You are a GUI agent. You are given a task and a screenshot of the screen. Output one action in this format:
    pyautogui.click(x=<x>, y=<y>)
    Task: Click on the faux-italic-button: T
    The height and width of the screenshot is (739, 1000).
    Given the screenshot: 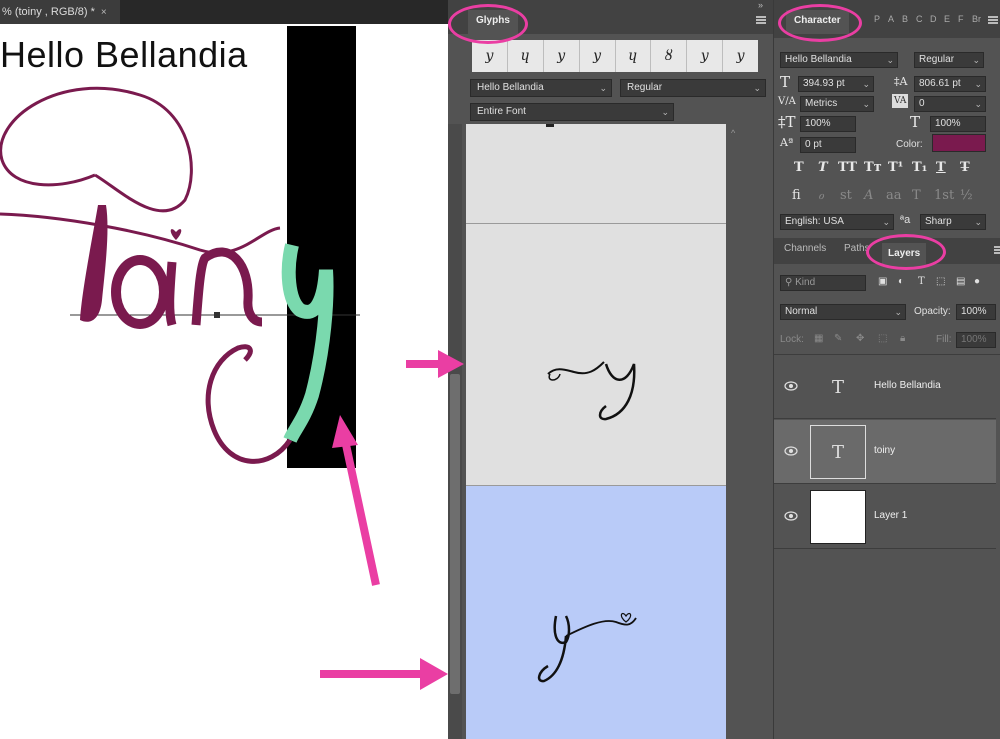 What is the action you would take?
    pyautogui.click(x=823, y=167)
    